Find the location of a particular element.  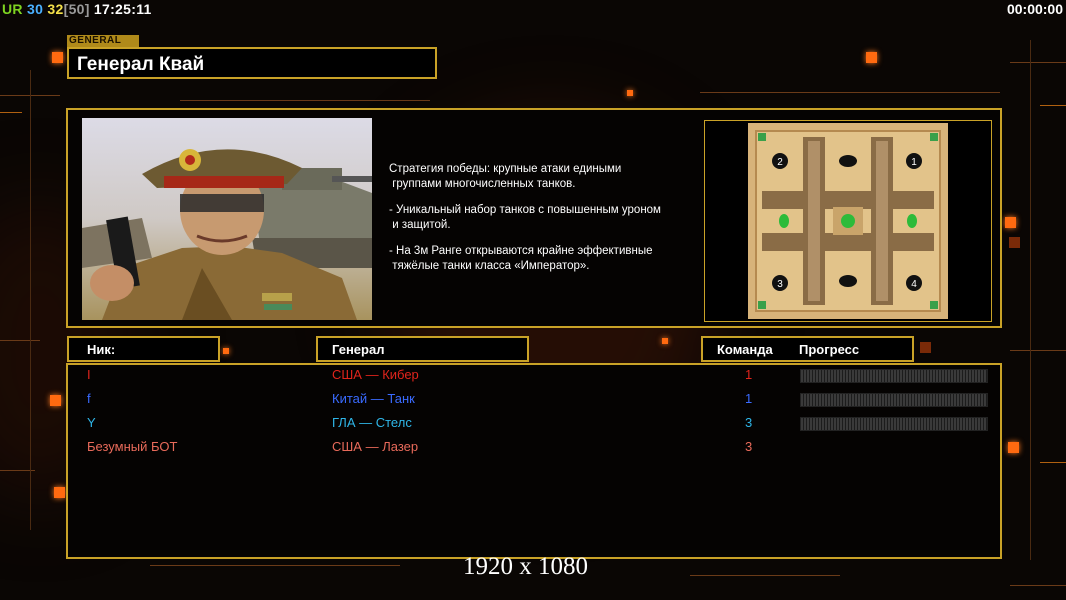

start-marker: 4 is located at coordinates (914, 284).